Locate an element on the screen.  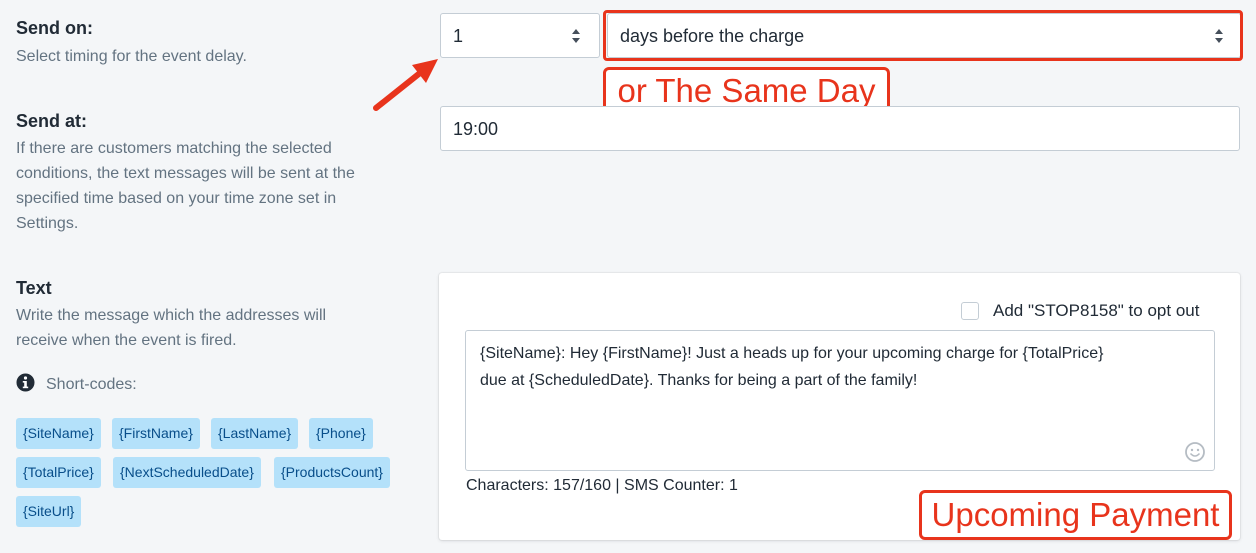
send-on-title: Send on: is located at coordinates (54, 28).